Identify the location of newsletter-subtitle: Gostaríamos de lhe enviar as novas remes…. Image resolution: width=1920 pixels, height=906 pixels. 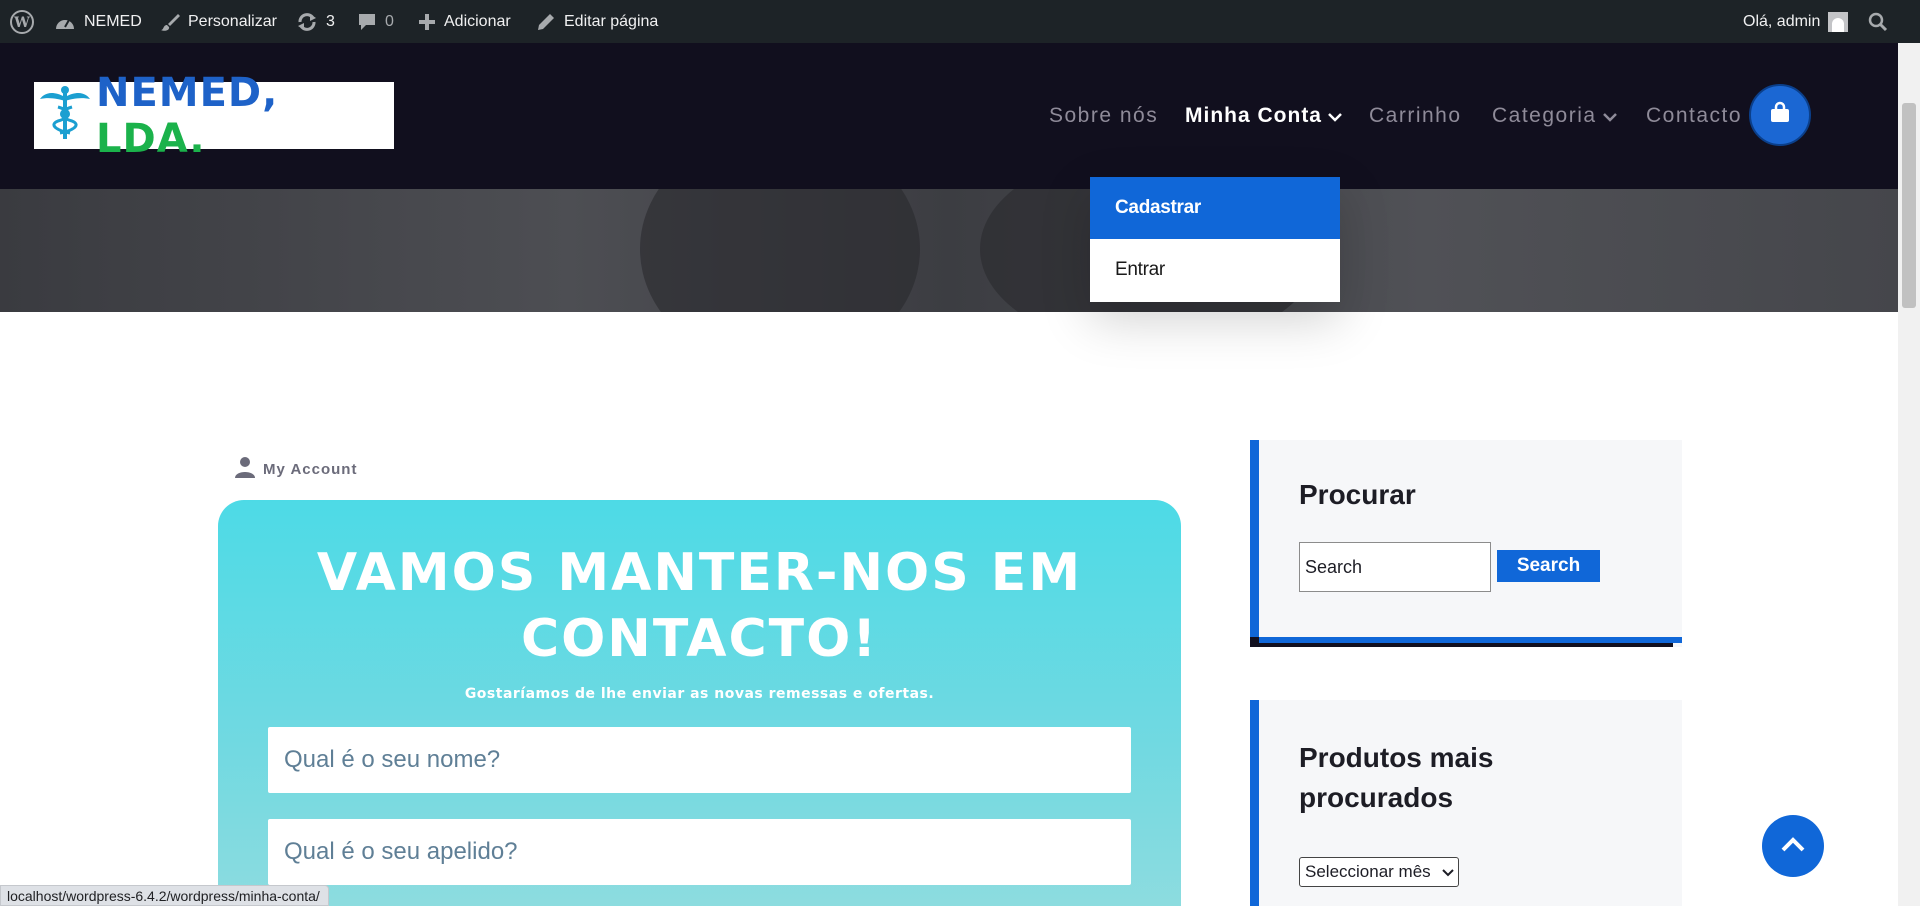
(699, 694).